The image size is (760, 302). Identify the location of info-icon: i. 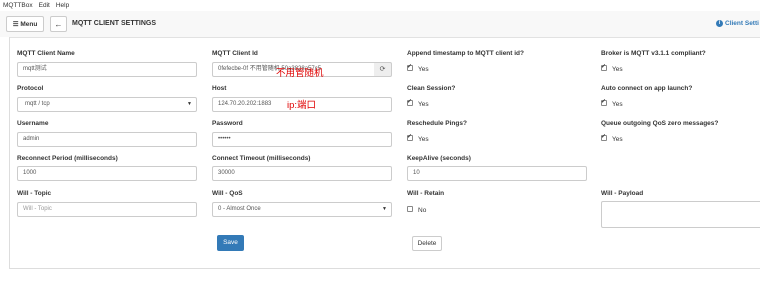
(719, 23).